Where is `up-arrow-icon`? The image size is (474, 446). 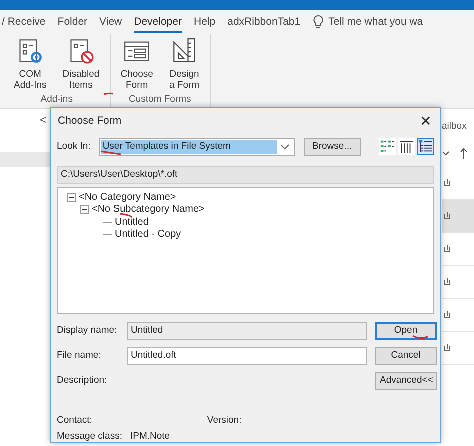 up-arrow-icon is located at coordinates (464, 154).